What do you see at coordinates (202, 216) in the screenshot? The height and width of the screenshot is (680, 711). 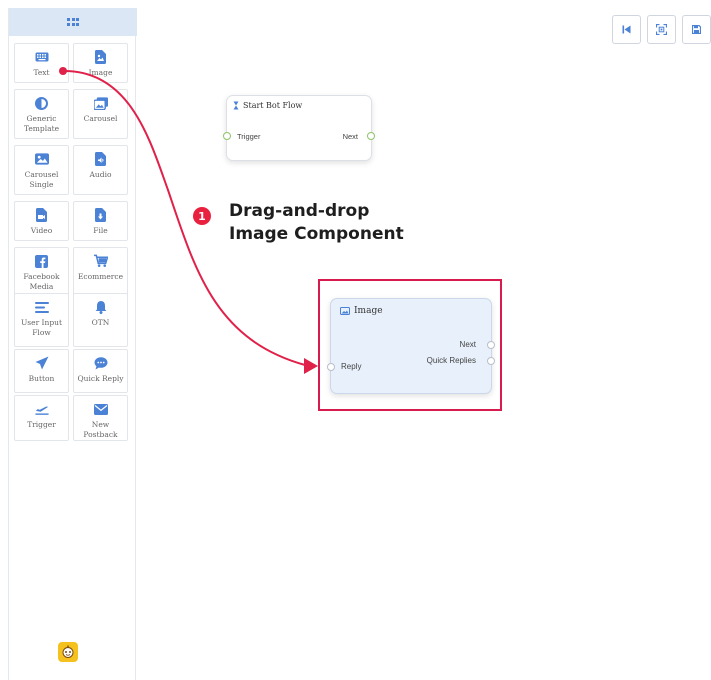 I see `step-number-badge: 1` at bounding box center [202, 216].